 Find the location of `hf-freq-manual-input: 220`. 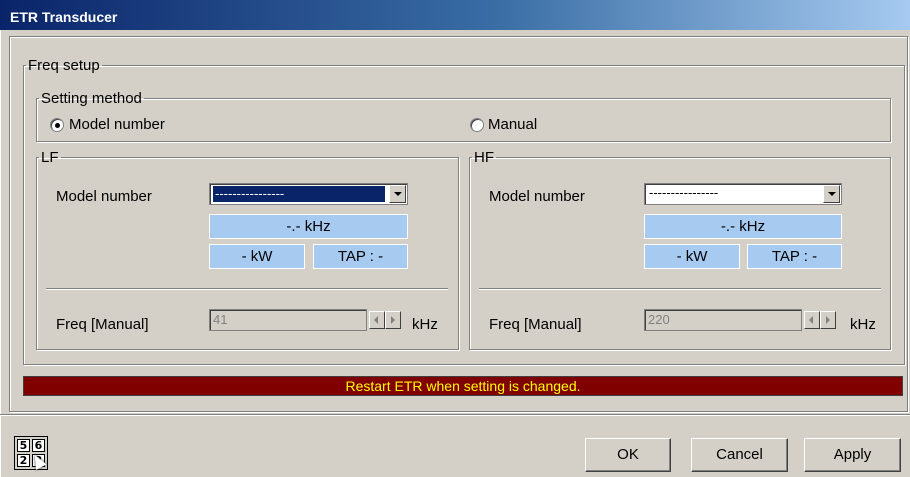

hf-freq-manual-input: 220 is located at coordinates (723, 320).